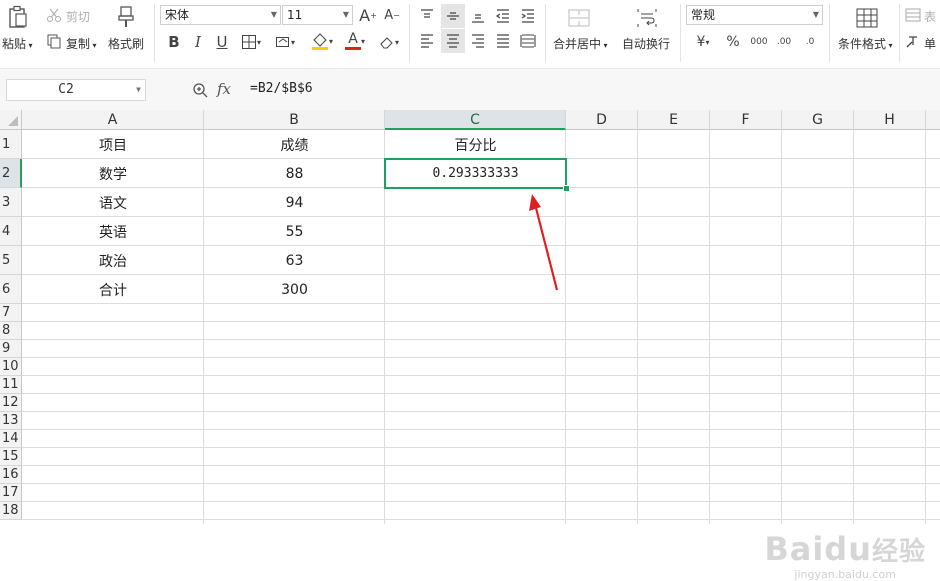  Describe the element at coordinates (11, 120) in the screenshot. I see `select-all-corner` at that location.